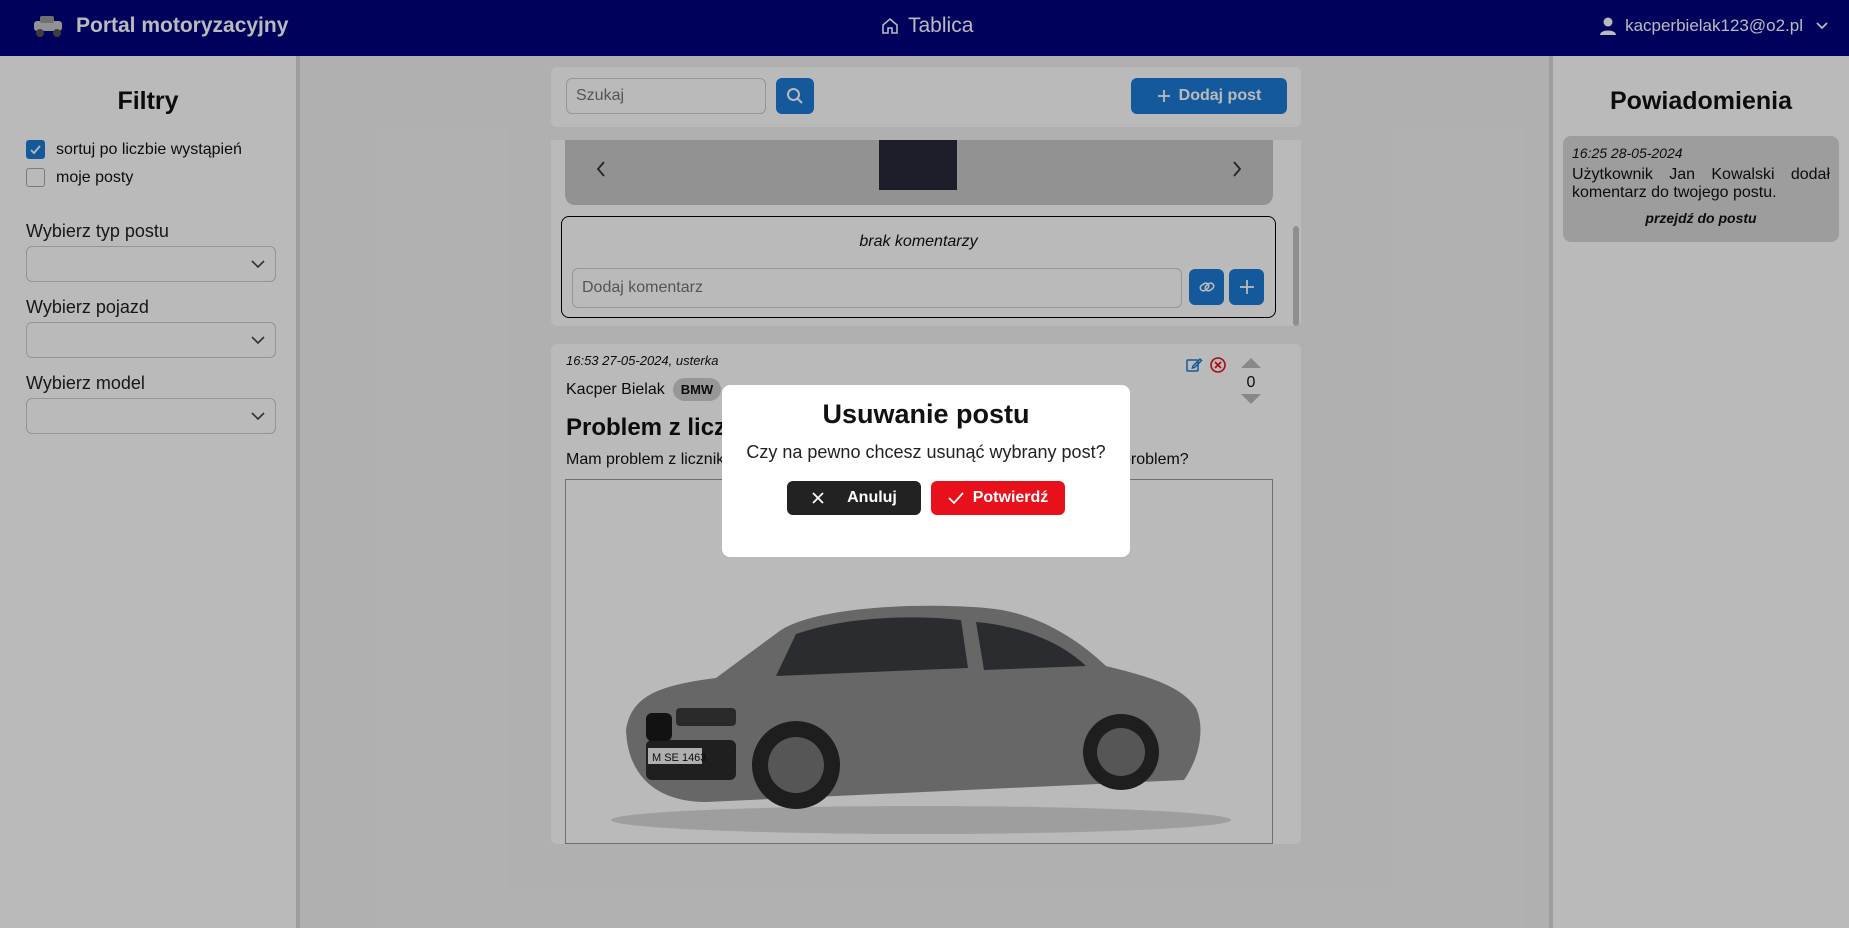 The image size is (1849, 928). I want to click on confirm-button: Potwierdź, so click(998, 498).